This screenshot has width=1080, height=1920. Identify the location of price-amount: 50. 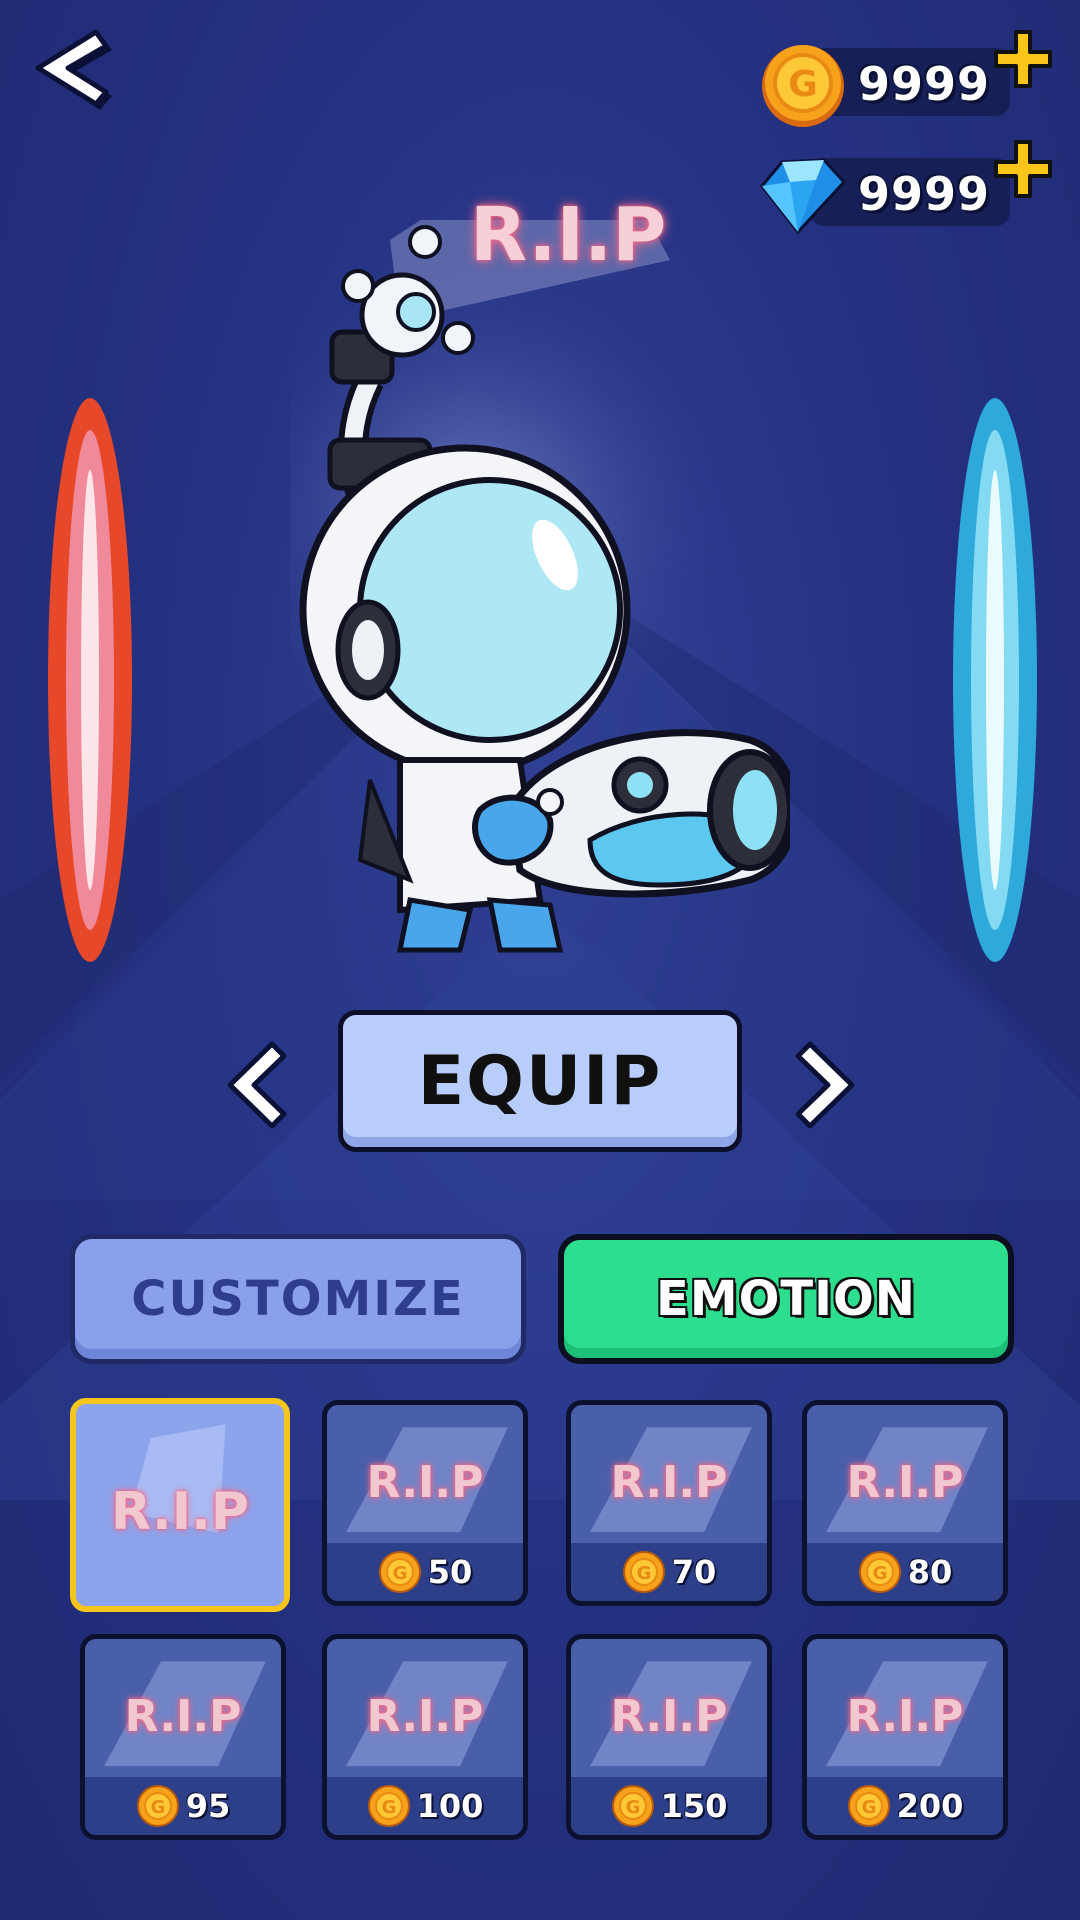
(450, 1572).